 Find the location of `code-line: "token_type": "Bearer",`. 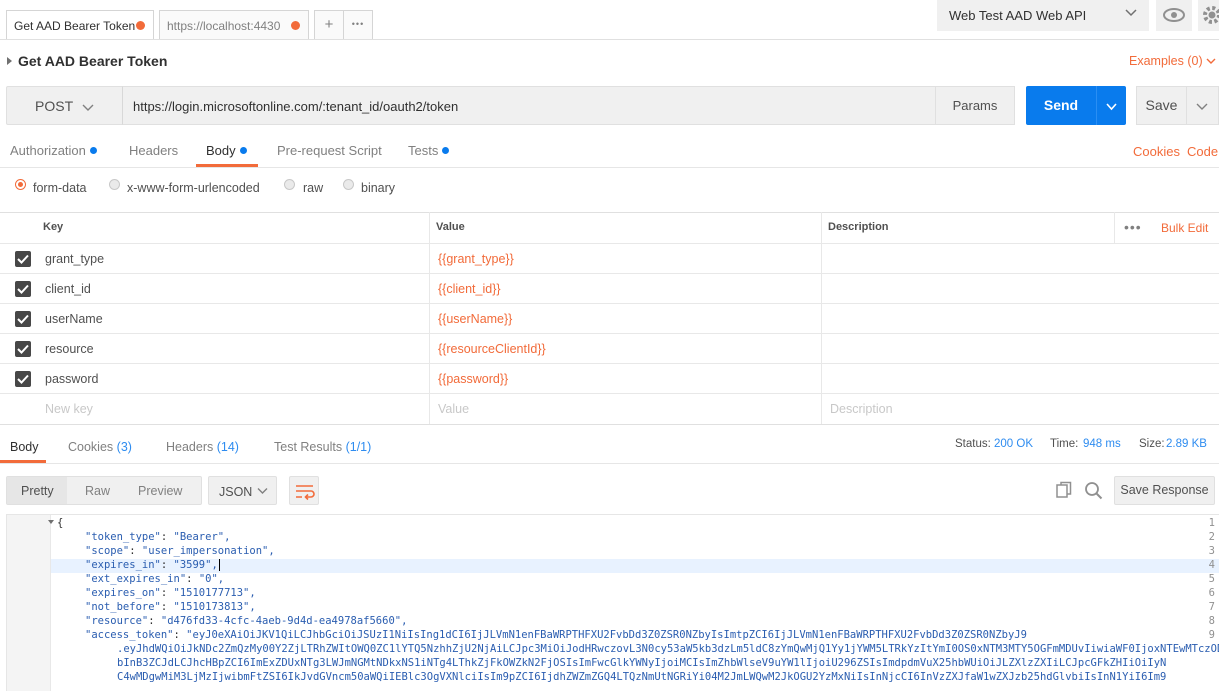

code-line: "token_type": "Bearer", is located at coordinates (158, 537).